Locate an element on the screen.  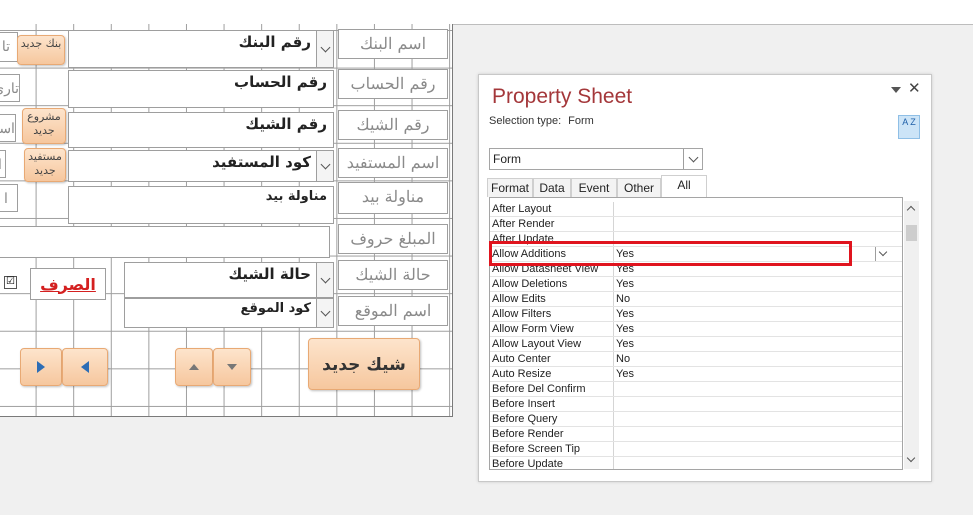
location-code-value: كود الموقع is located at coordinates (275, 308).